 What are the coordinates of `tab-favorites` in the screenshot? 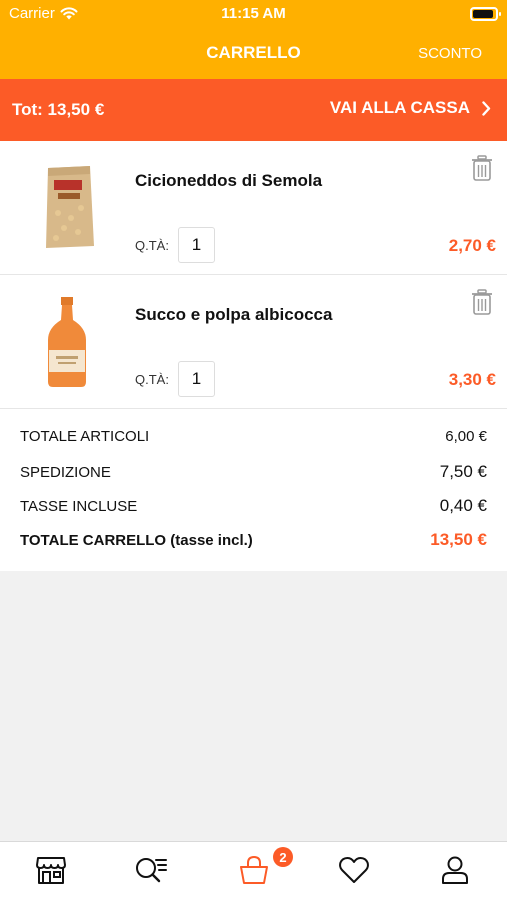 It's located at (354, 870).